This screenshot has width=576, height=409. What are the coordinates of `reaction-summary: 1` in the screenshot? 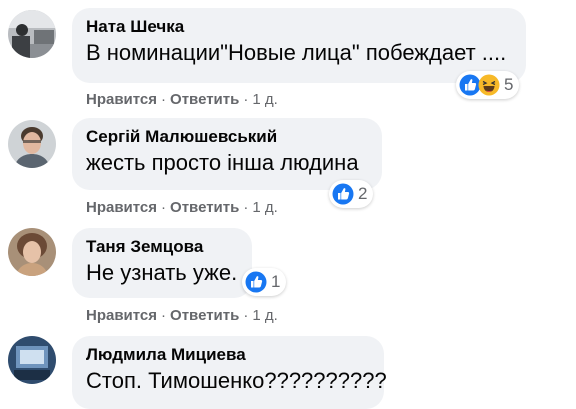 It's located at (264, 282).